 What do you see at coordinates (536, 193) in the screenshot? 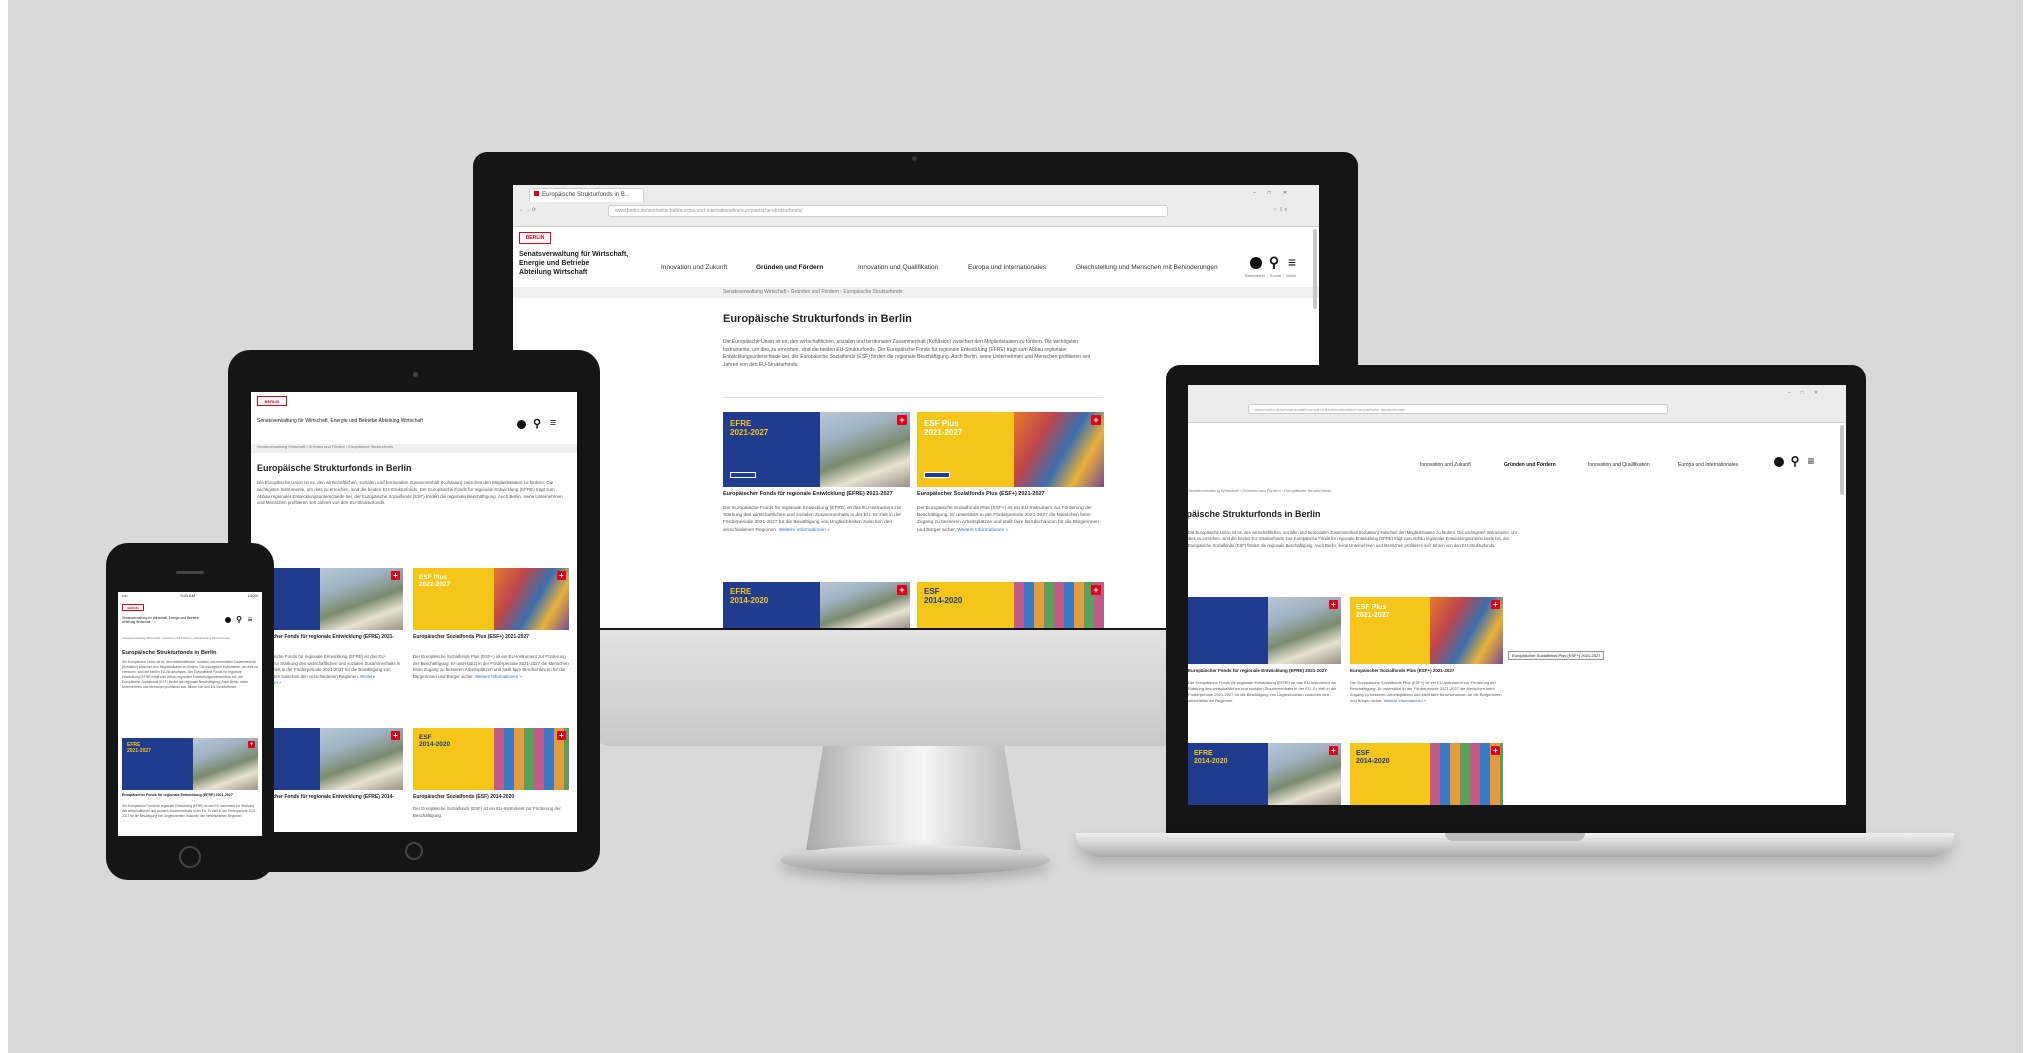
I see `tab-favicon-icon` at bounding box center [536, 193].